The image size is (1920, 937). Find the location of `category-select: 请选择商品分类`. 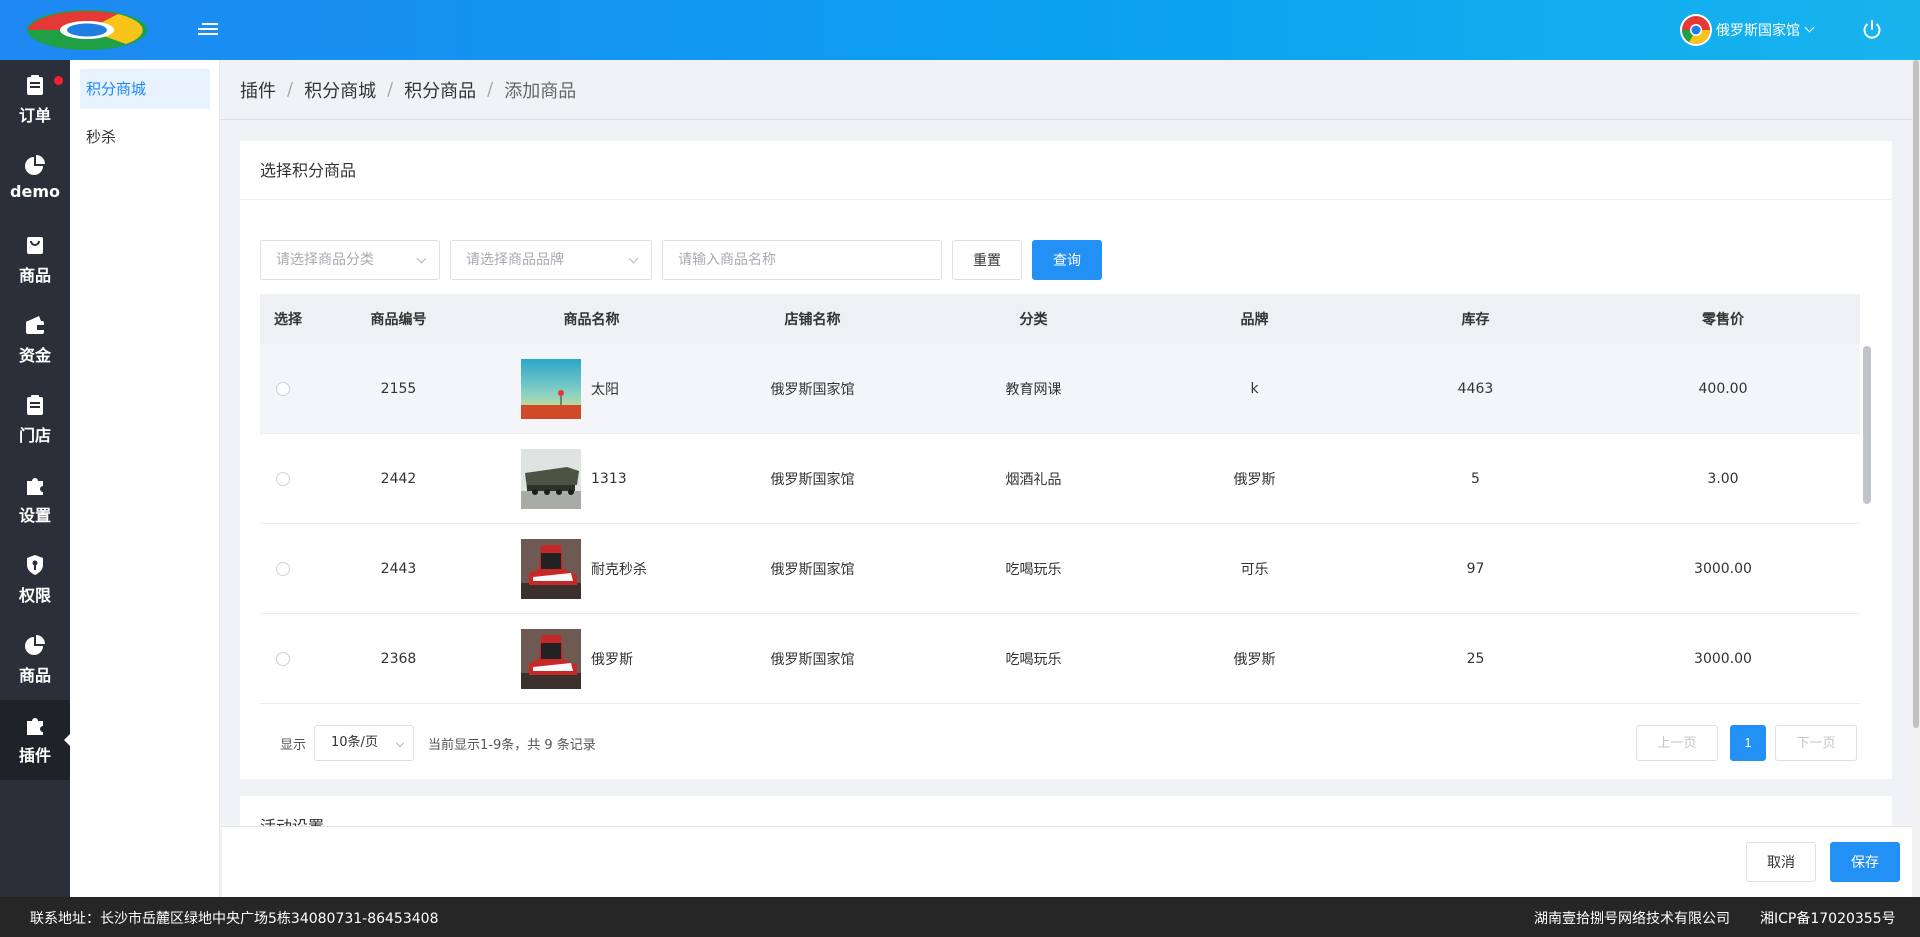

category-select: 请选择商品分类 is located at coordinates (350, 260).